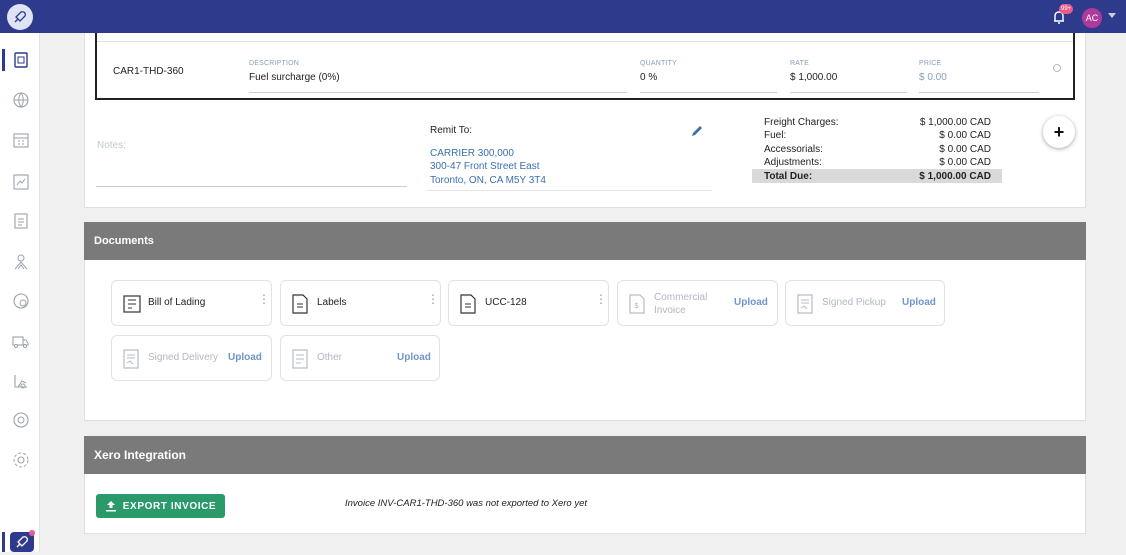 The image size is (1126, 555). What do you see at coordinates (1092, 18) in the screenshot?
I see `avatar: AC` at bounding box center [1092, 18].